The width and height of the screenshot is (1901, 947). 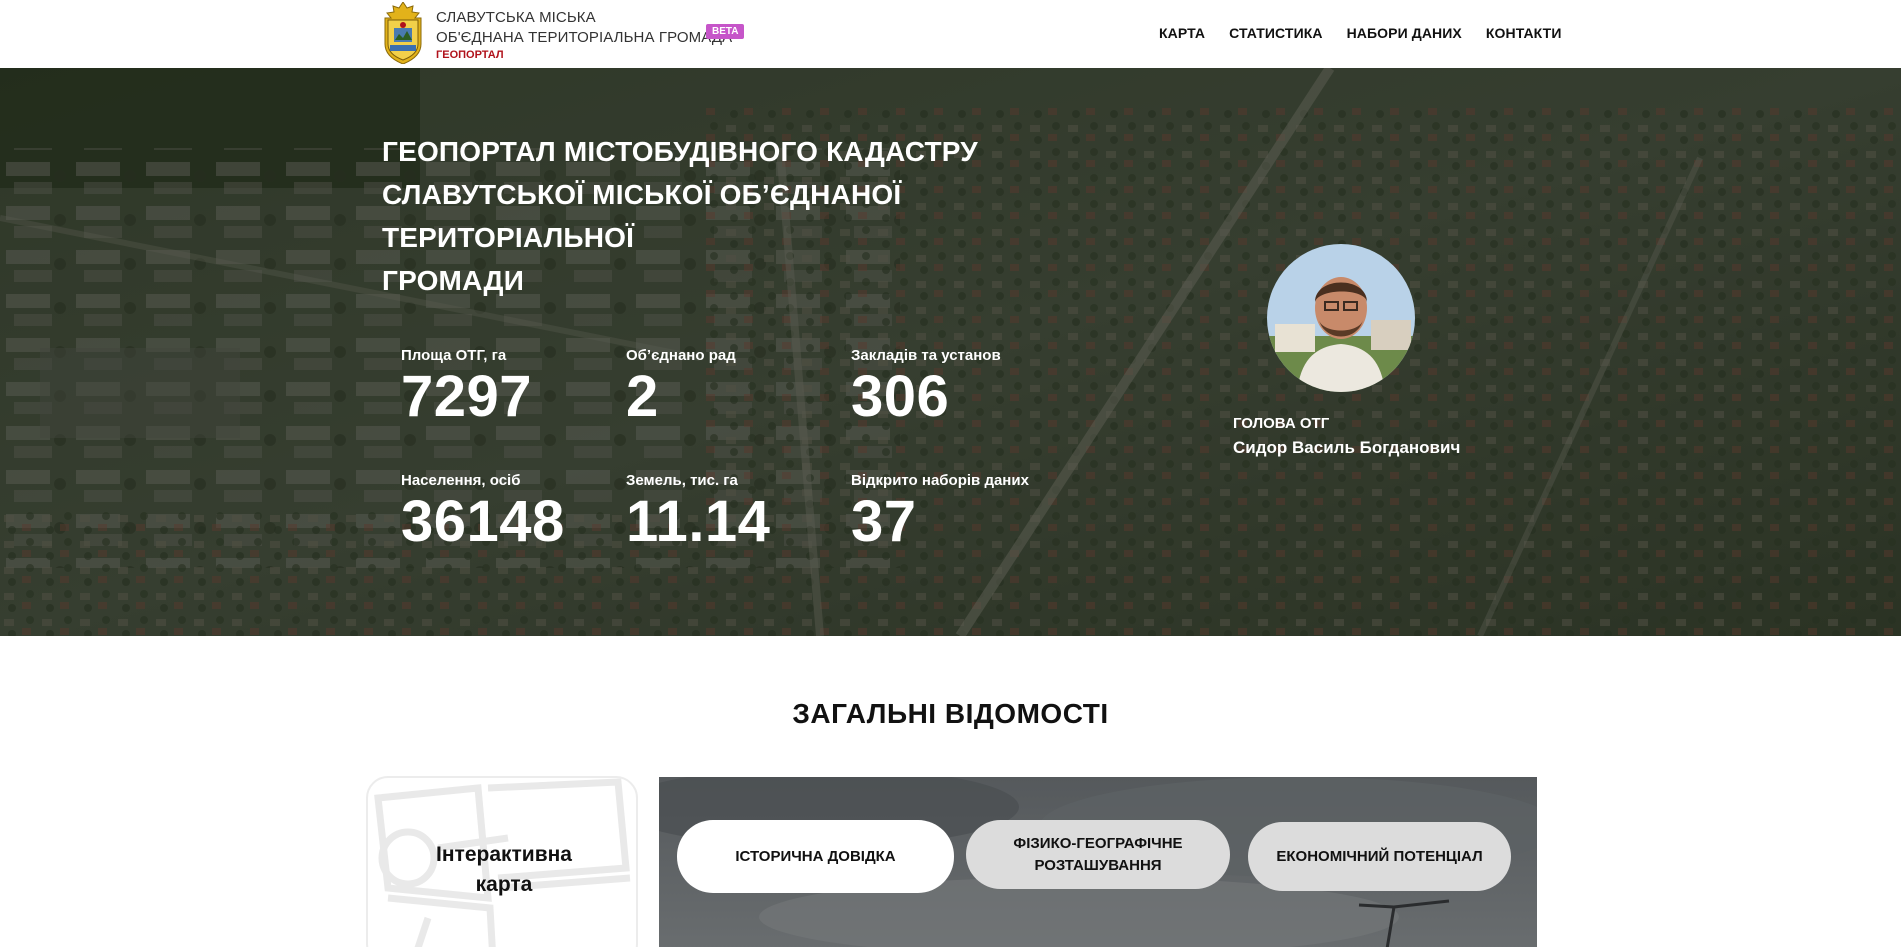 I want to click on stat-label: Об’єднано рад, so click(x=681, y=355).